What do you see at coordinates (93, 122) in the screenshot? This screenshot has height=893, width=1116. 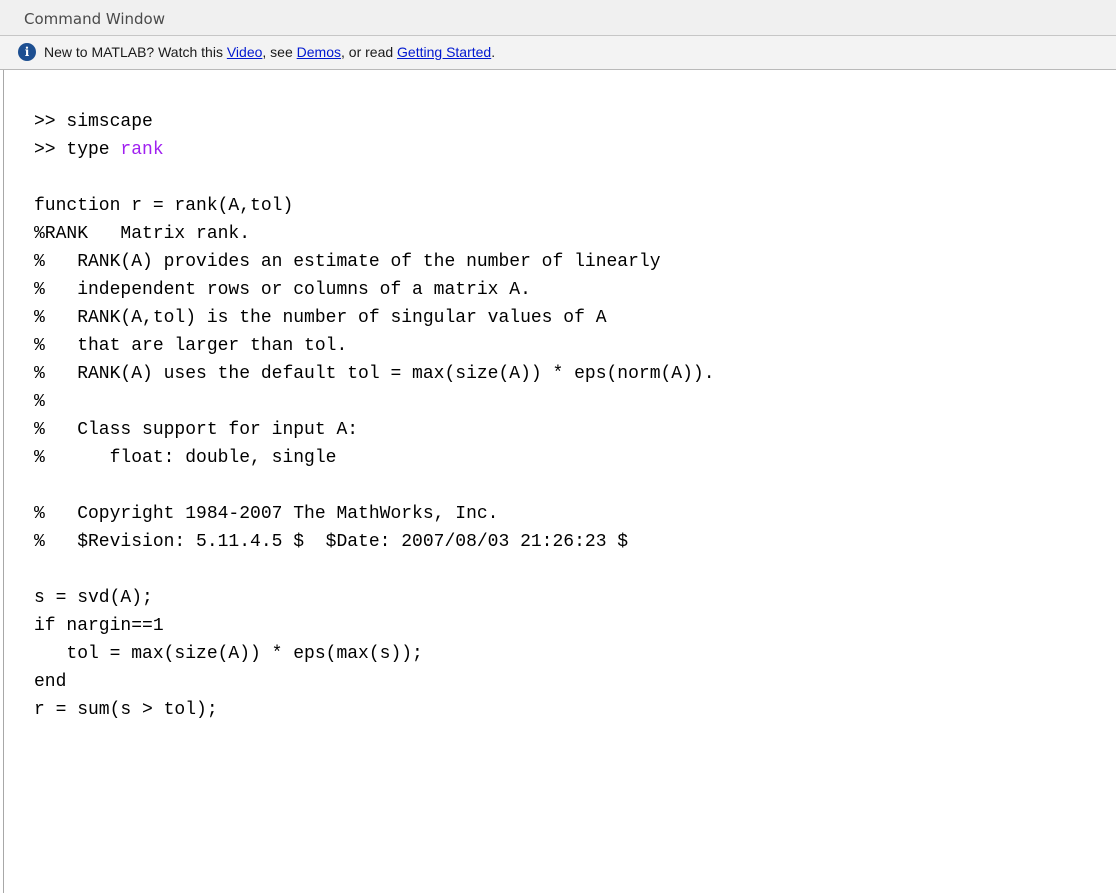 I see `console-line: >> simscape` at bounding box center [93, 122].